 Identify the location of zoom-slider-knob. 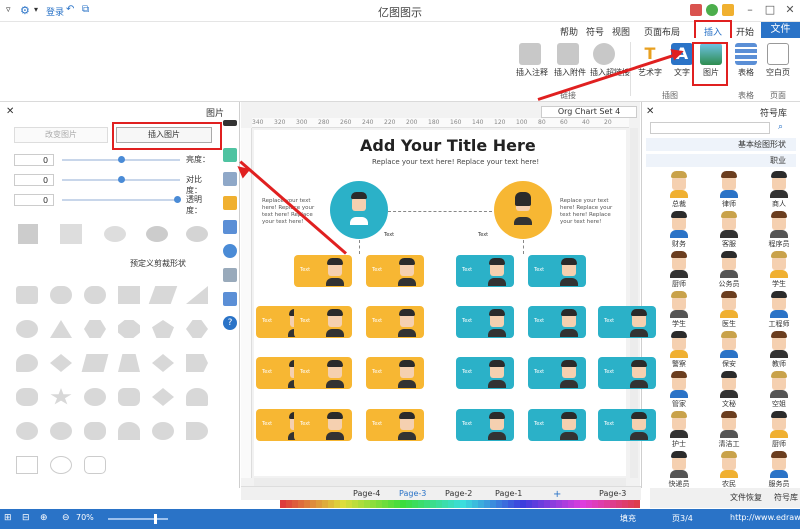
(155, 519).